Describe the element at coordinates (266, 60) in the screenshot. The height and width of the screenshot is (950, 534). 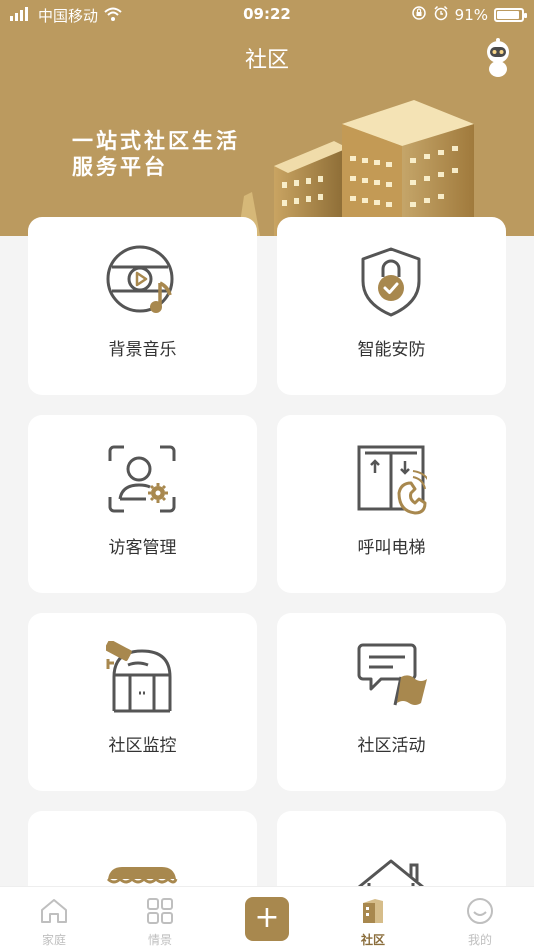
I see `page-title: 社区` at that location.